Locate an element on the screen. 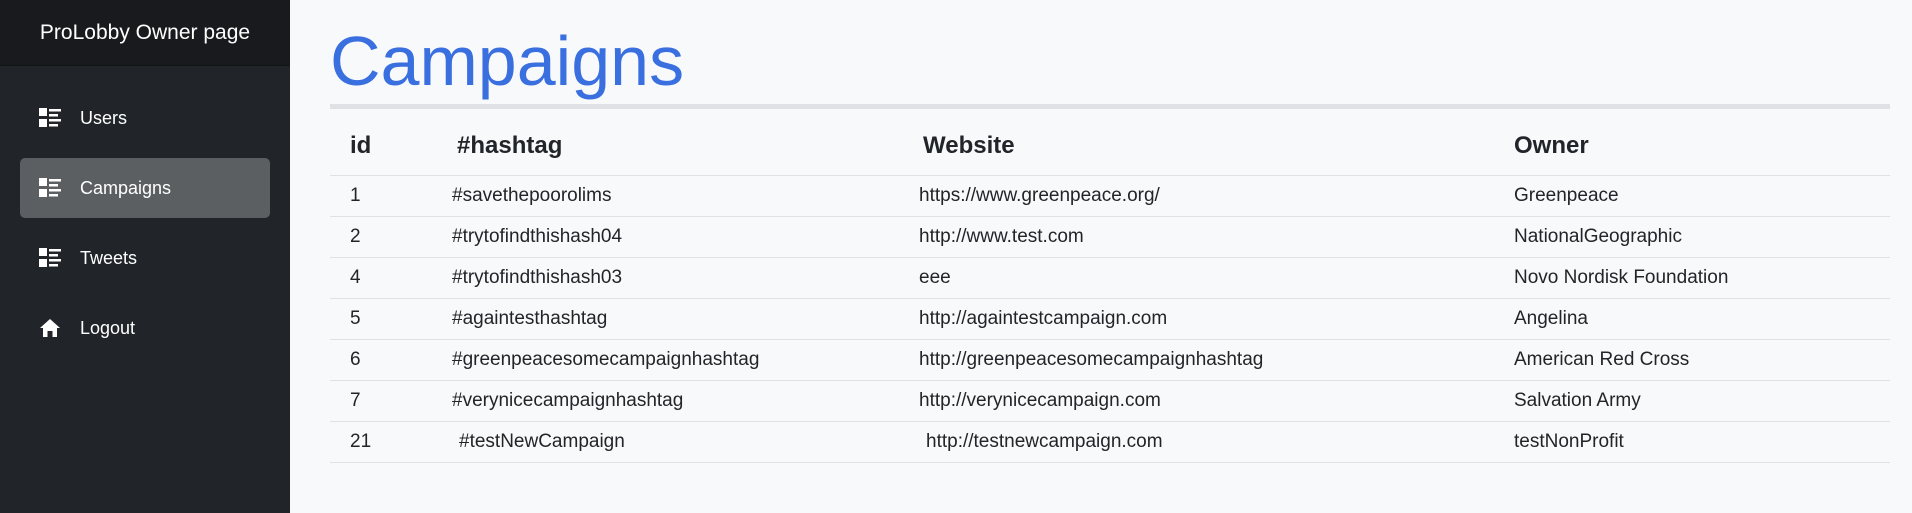 The image size is (1912, 513). cell-hashtag: #verynicecampaignhashtag is located at coordinates (685, 401).